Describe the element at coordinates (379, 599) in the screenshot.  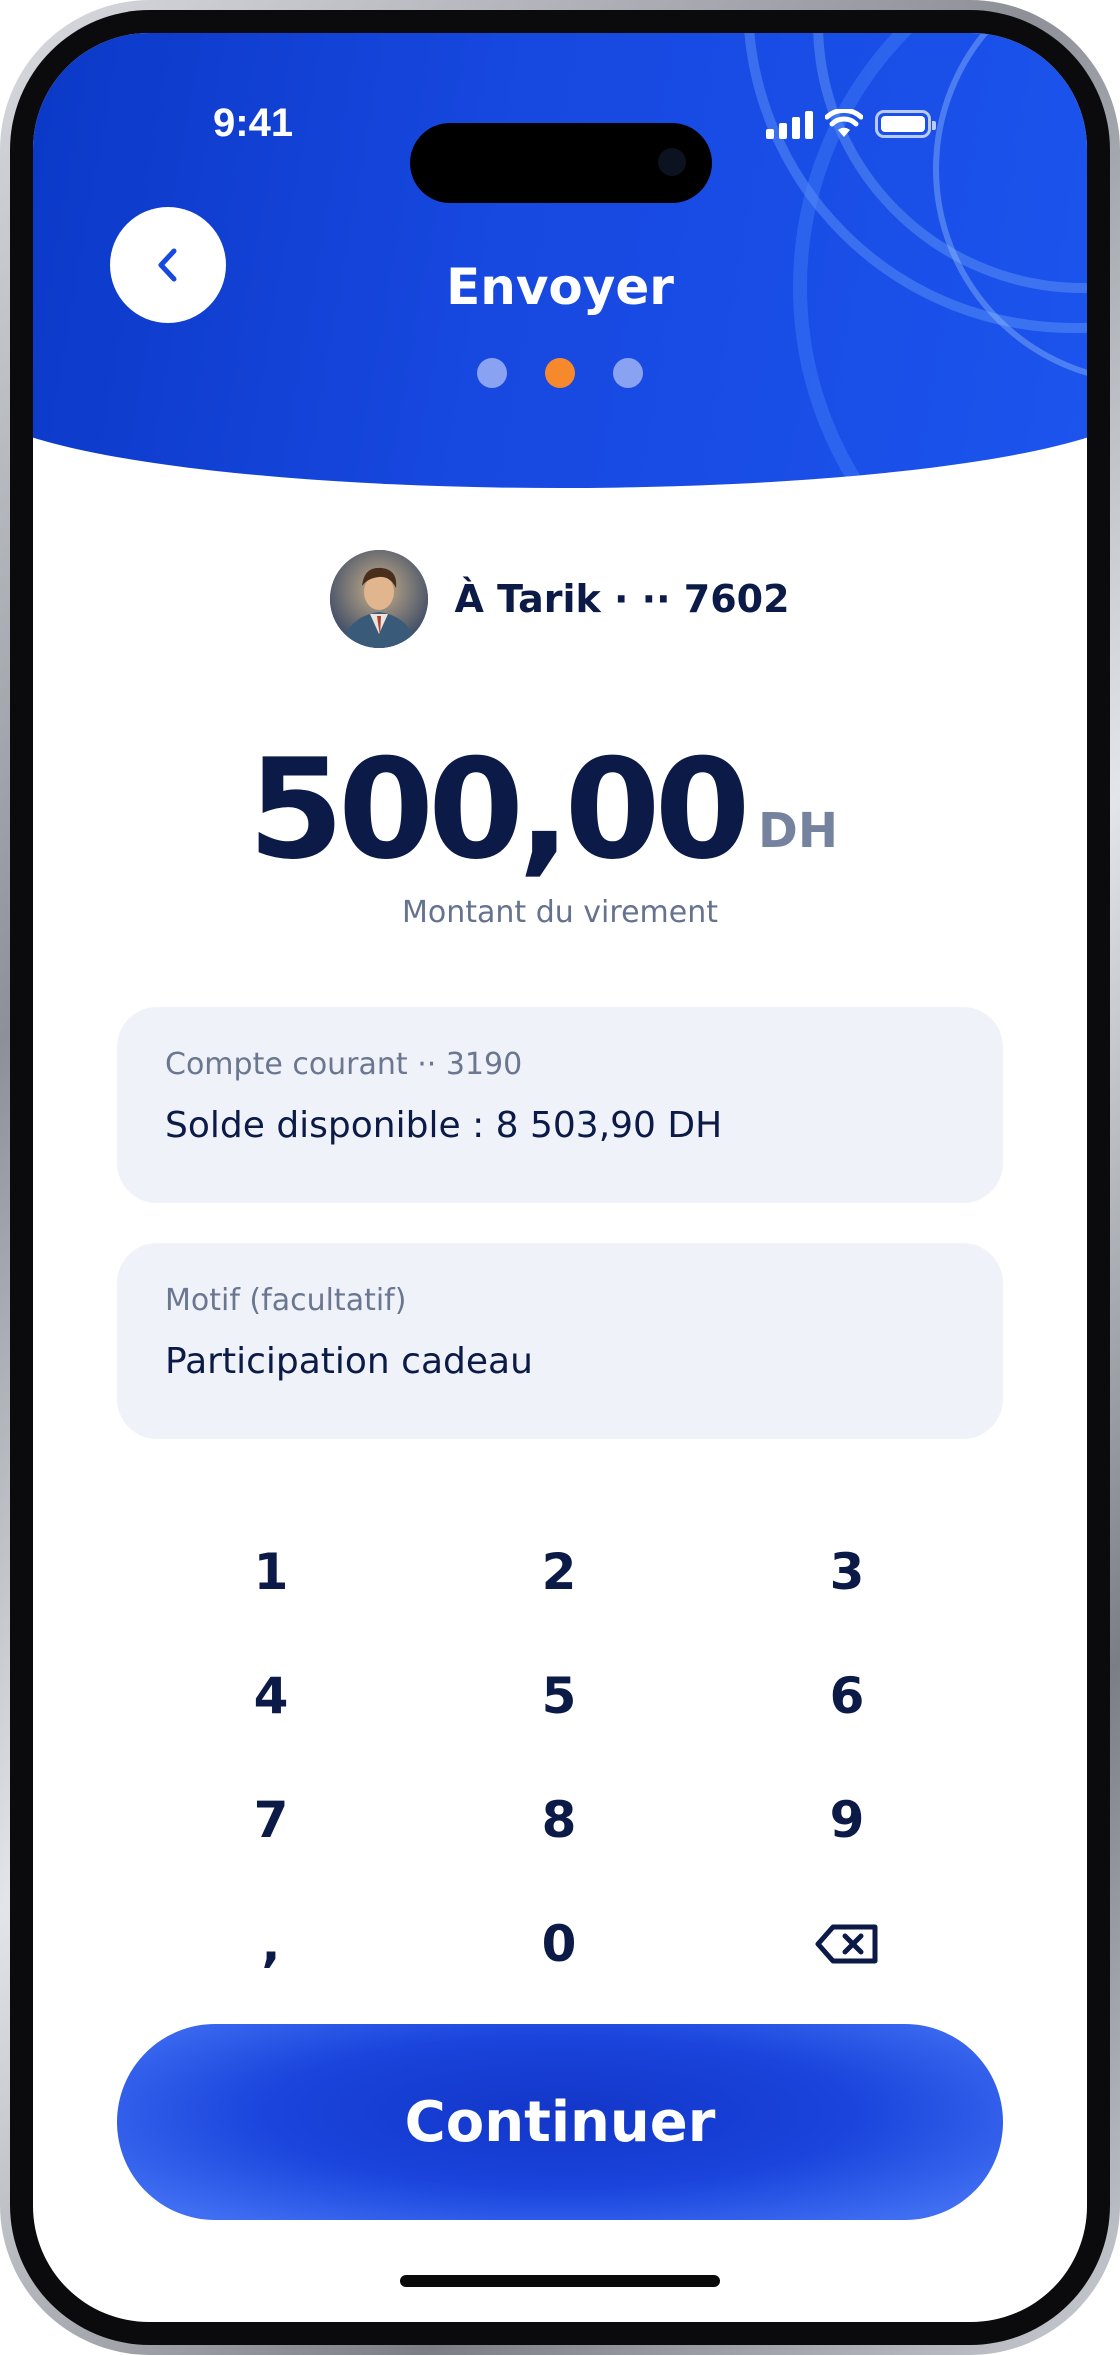
I see `avatar` at that location.